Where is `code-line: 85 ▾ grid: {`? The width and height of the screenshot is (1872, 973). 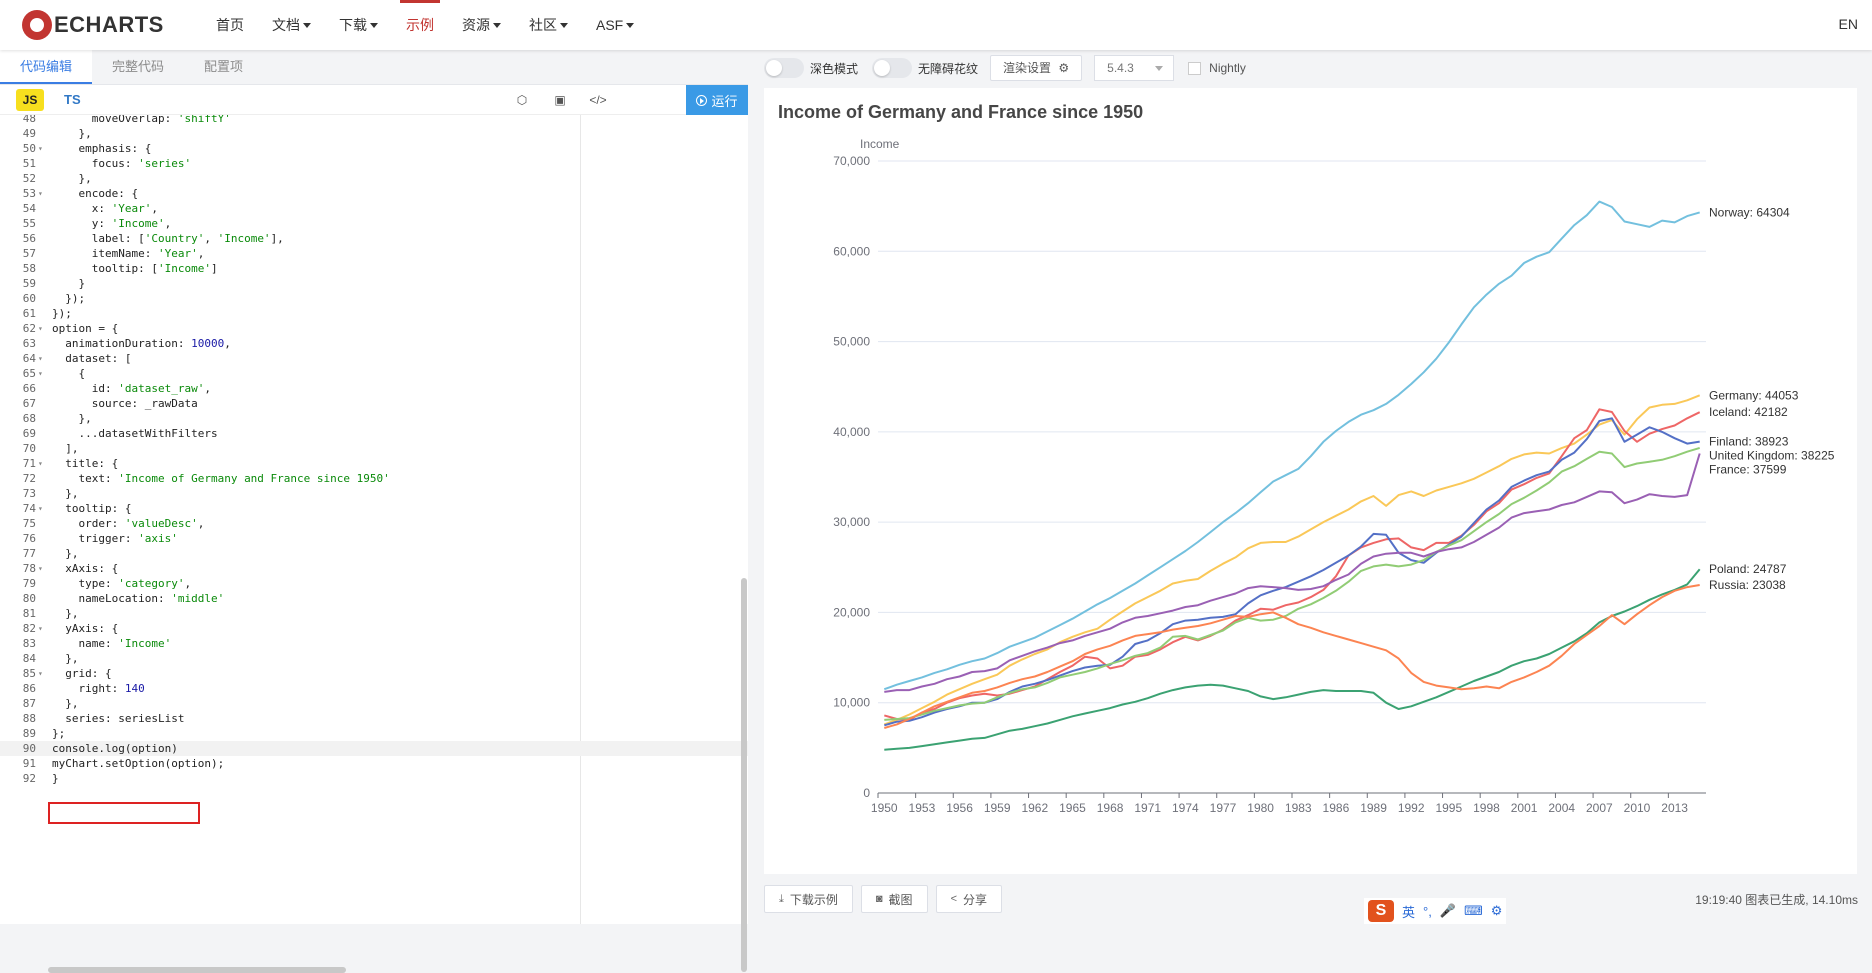
code-line: 85 ▾ grid: { is located at coordinates (374, 673).